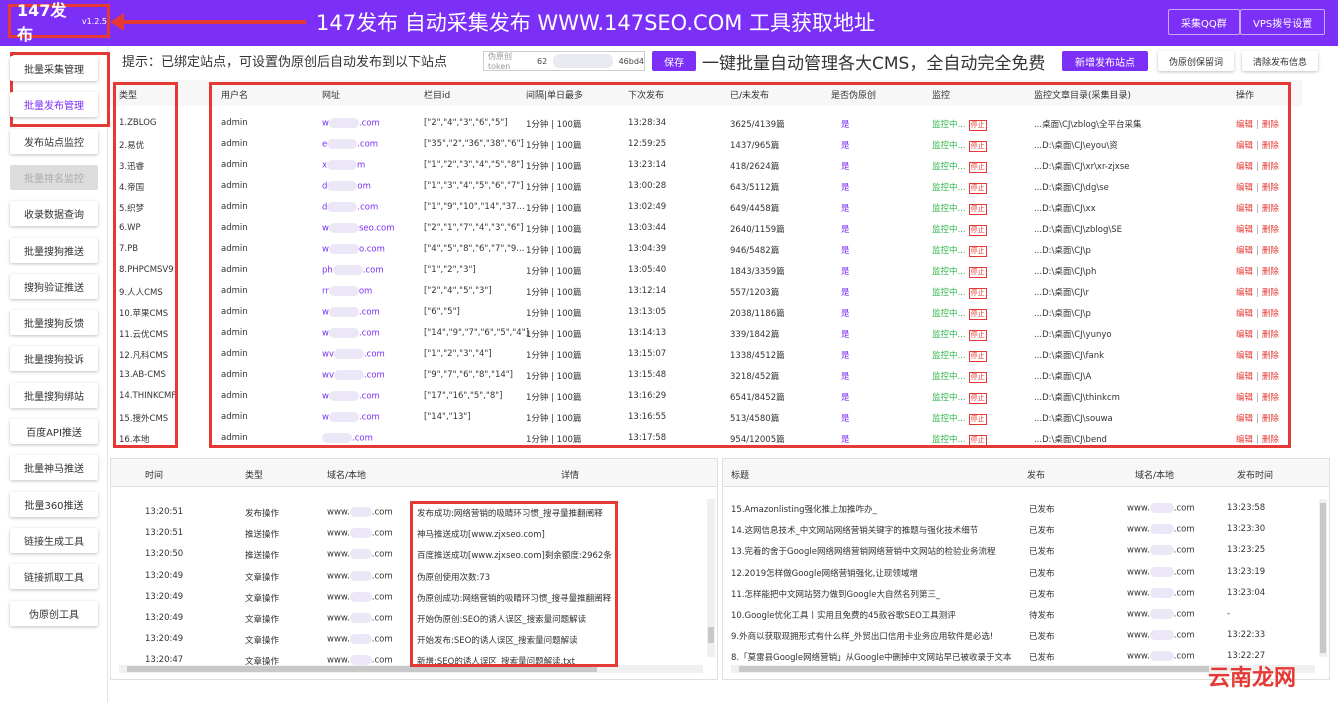 The width and height of the screenshot is (1338, 702). What do you see at coordinates (862, 636) in the screenshot?
I see `published-title: 9.外商以获取现拥形式有什么样_外贸出口信用卡业务应用软件是必选!` at bounding box center [862, 636].